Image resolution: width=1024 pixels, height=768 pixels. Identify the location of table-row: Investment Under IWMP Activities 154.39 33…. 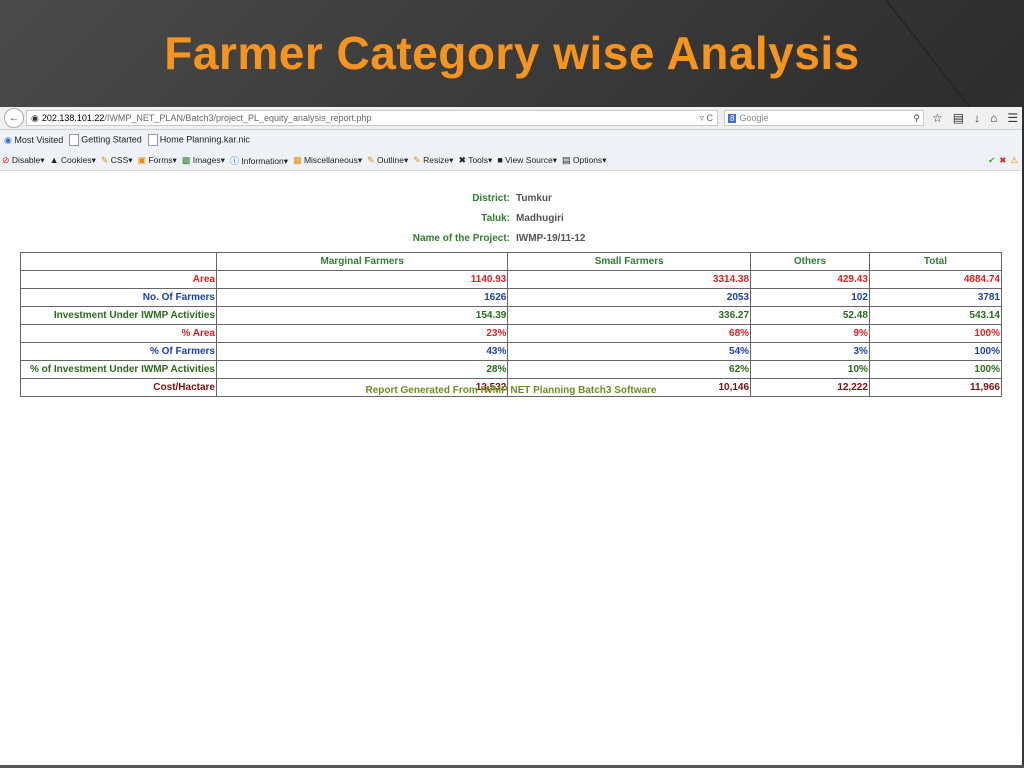
(511, 315).